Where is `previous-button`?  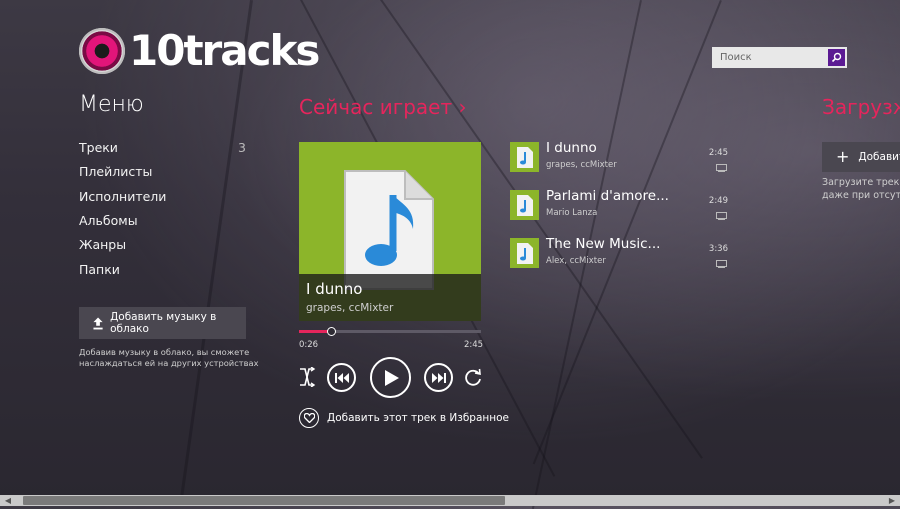 previous-button is located at coordinates (341, 377).